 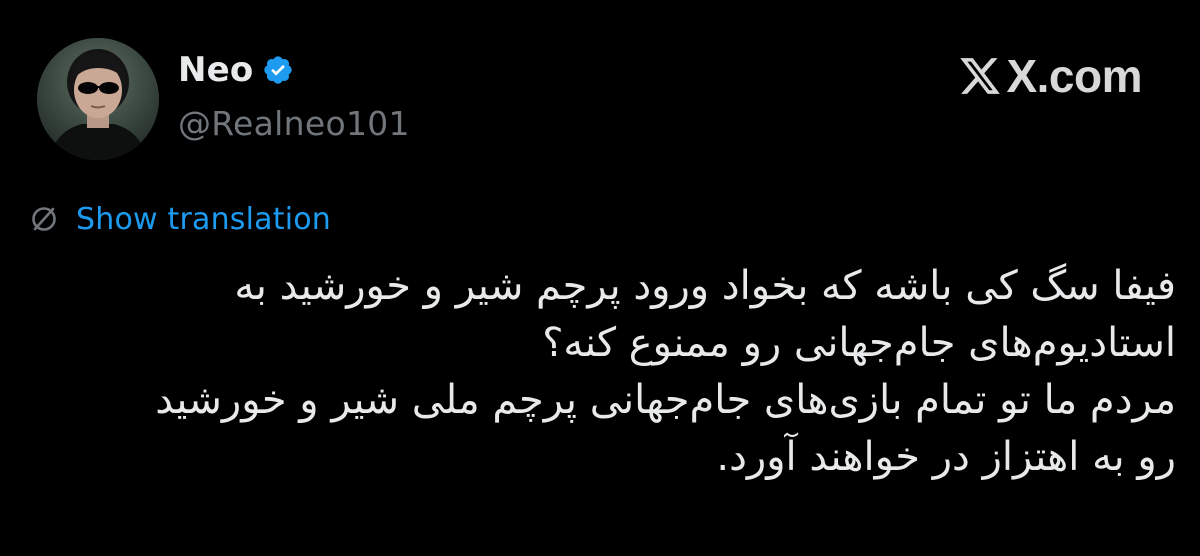 I want to click on translation-row: Show translation, so click(x=180, y=219).